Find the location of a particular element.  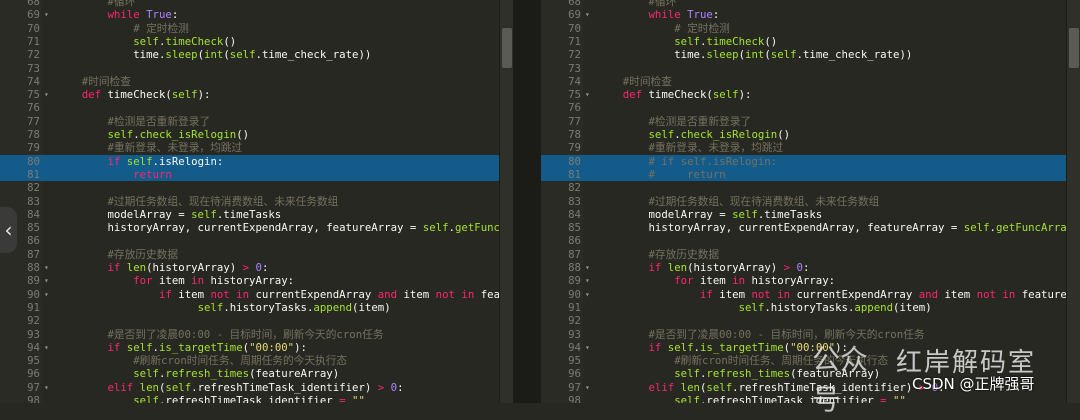

back-button: ‹ is located at coordinates (8, 230).